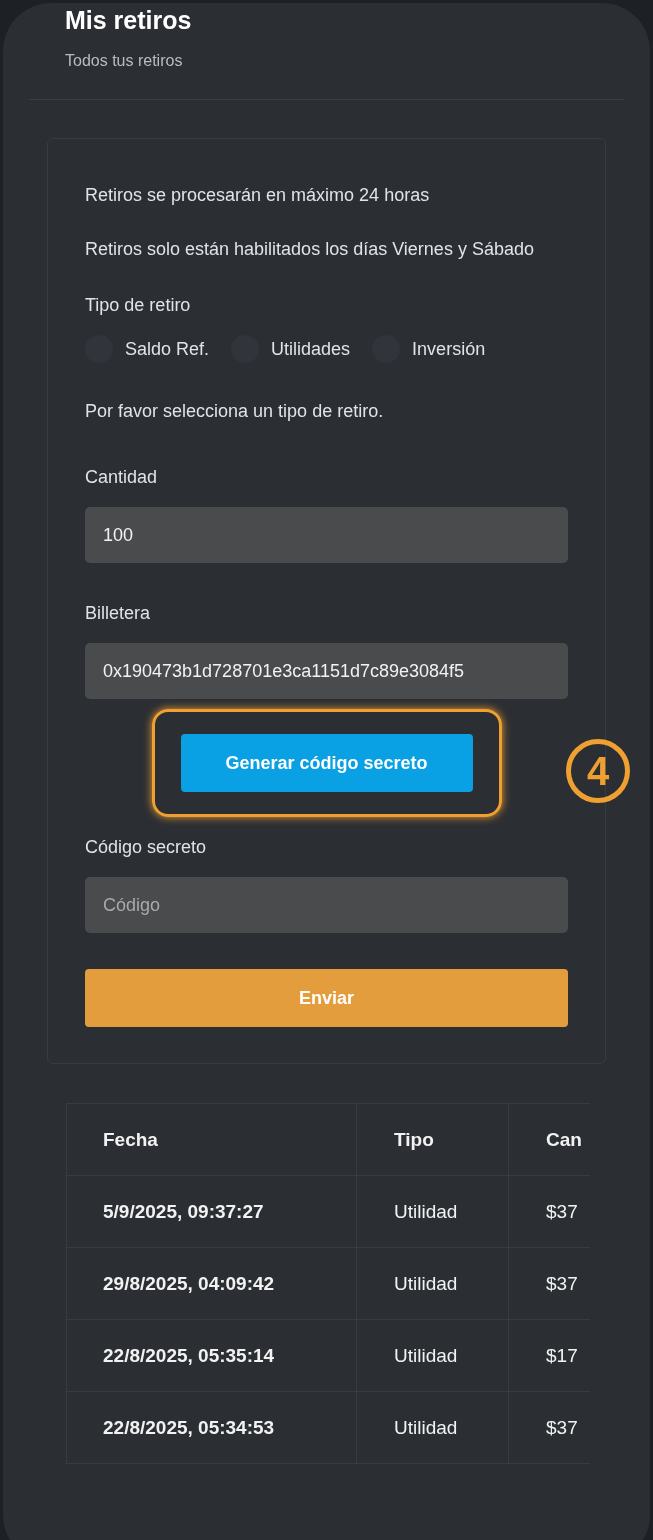 Image resolution: width=653 pixels, height=1540 pixels. Describe the element at coordinates (235, 411) in the screenshot. I see `hint-text: Por favor selecciona un tipo de retiro.` at that location.